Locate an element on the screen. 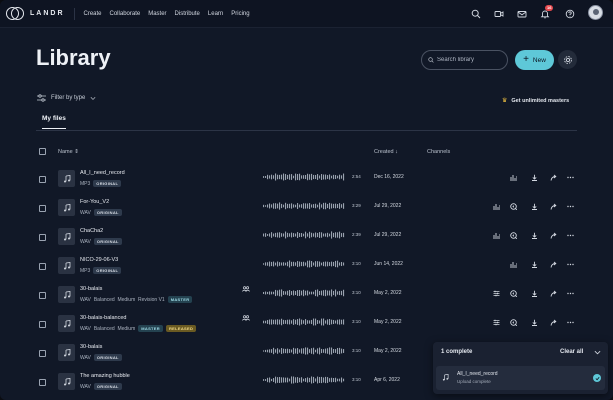  bell-icon: 16 is located at coordinates (546, 12).